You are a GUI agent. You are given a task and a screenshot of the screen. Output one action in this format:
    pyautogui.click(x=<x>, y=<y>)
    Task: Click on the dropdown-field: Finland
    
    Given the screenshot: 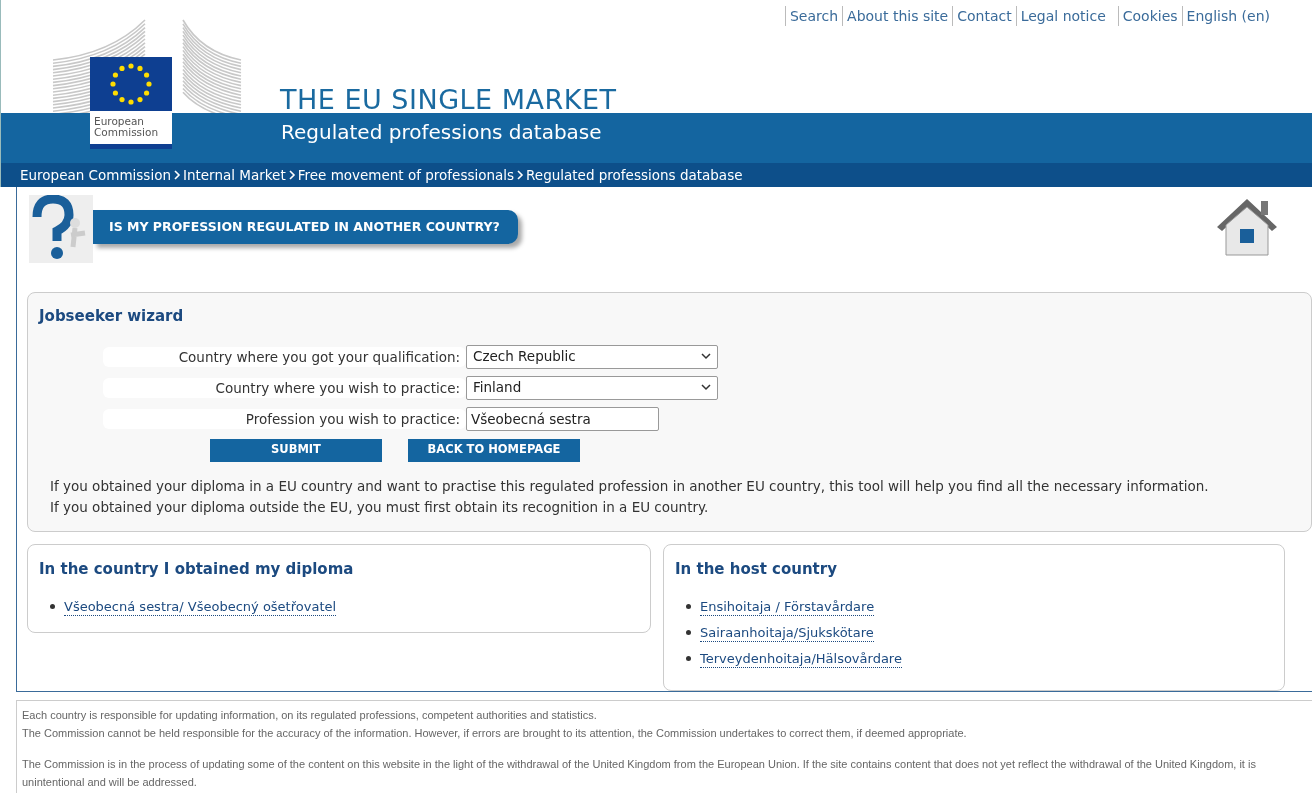 What is the action you would take?
    pyautogui.click(x=592, y=387)
    